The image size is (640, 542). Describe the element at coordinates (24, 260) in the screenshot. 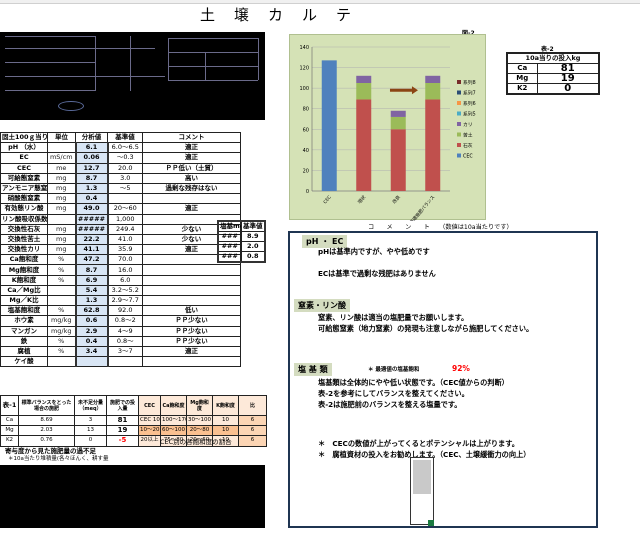

I see `soil-item-name: Ca飽和度` at that location.